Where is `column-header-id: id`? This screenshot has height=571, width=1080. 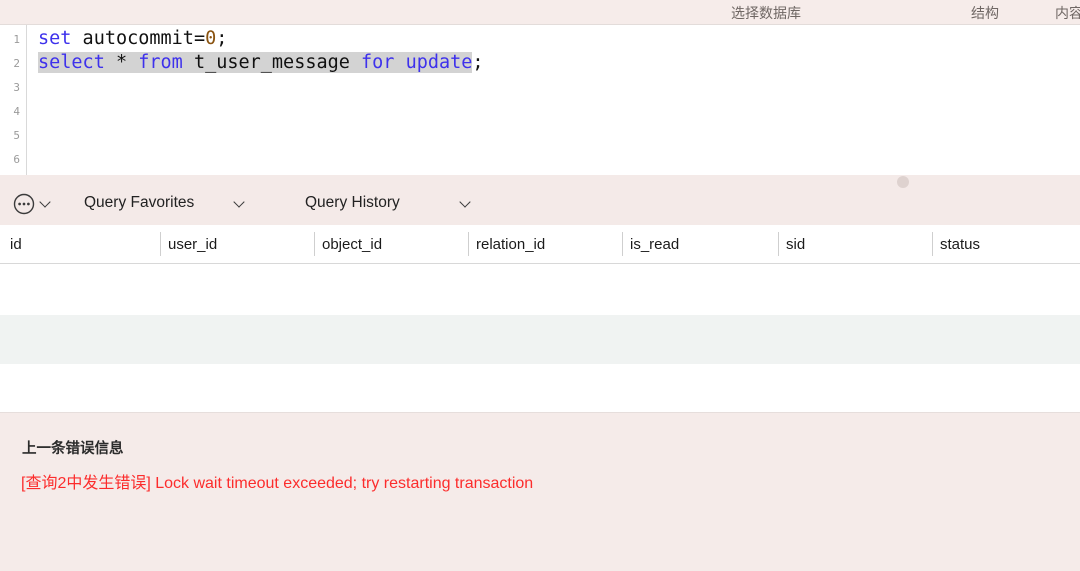 column-header-id: id is located at coordinates (16, 244).